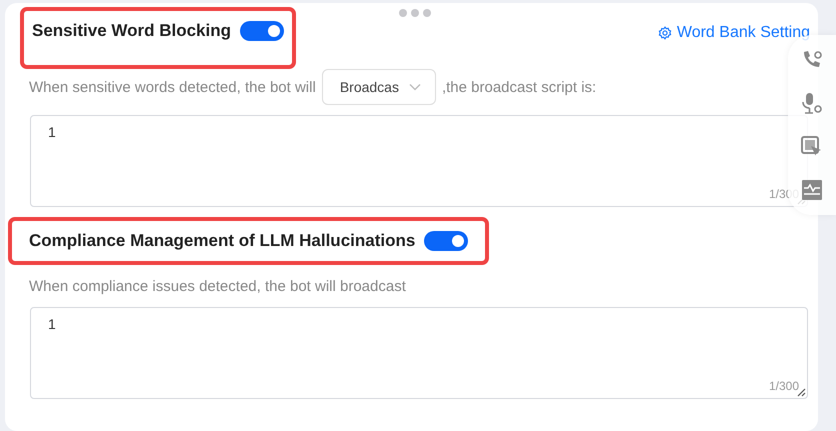  I want to click on resize-grip-icon, so click(801, 392).